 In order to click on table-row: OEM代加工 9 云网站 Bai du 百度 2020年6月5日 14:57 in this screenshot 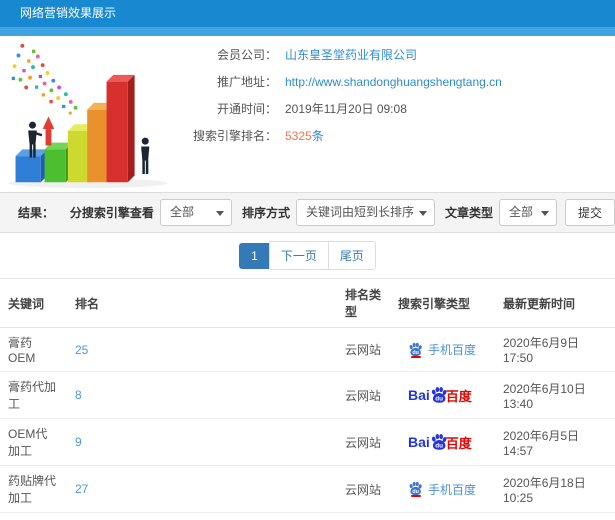, I will do `click(307, 442)`.